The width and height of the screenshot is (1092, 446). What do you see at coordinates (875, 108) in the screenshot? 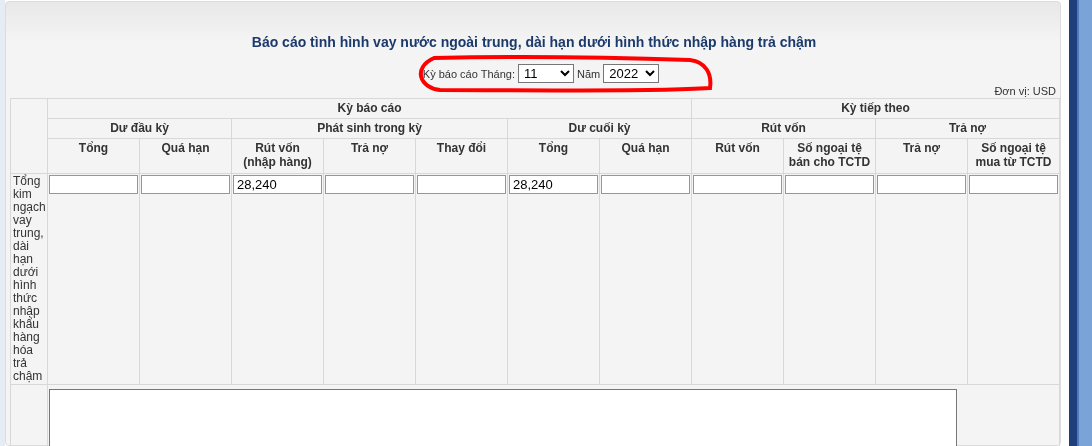
I see `header-cell: Kỳ tiếp theo` at bounding box center [875, 108].